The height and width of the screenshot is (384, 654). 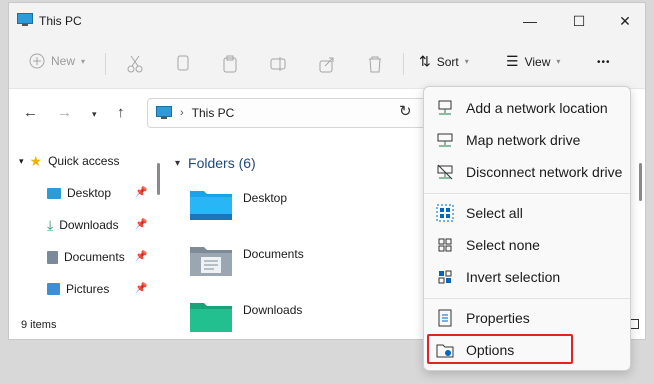 What do you see at coordinates (63, 61) in the screenshot?
I see `new-label: New` at bounding box center [63, 61].